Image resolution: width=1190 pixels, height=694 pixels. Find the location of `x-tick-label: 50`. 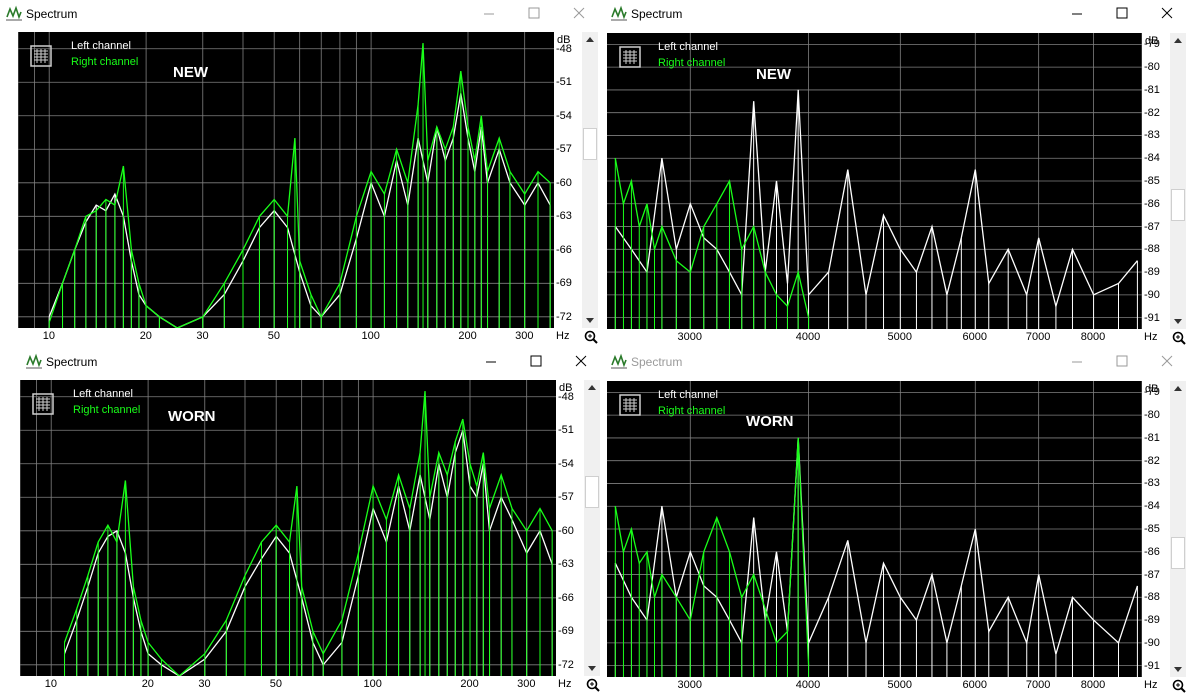

x-tick-label: 50 is located at coordinates (274, 336).